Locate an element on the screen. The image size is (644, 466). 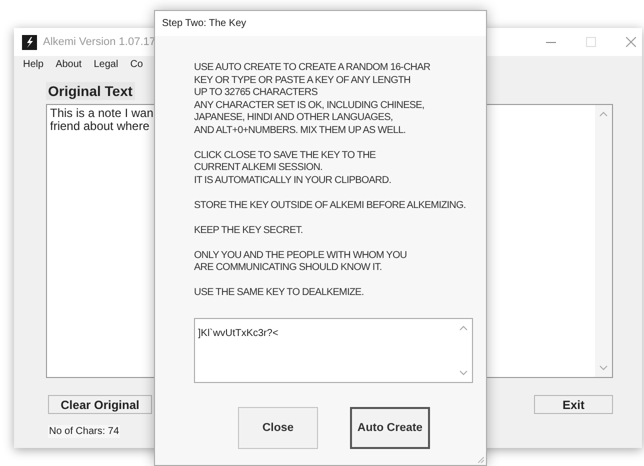
close-button: Close is located at coordinates (278, 427).